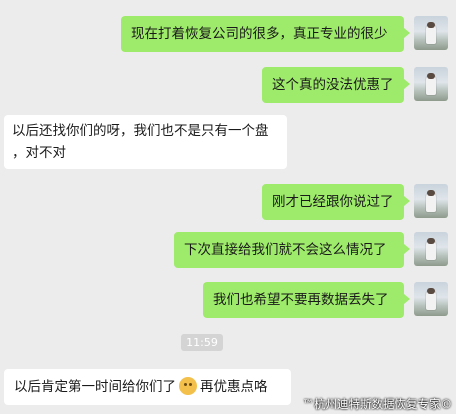  I want to click on message-bubble-sent: 现在打着恢复公司的很多，真正专业的很少, so click(265, 34).